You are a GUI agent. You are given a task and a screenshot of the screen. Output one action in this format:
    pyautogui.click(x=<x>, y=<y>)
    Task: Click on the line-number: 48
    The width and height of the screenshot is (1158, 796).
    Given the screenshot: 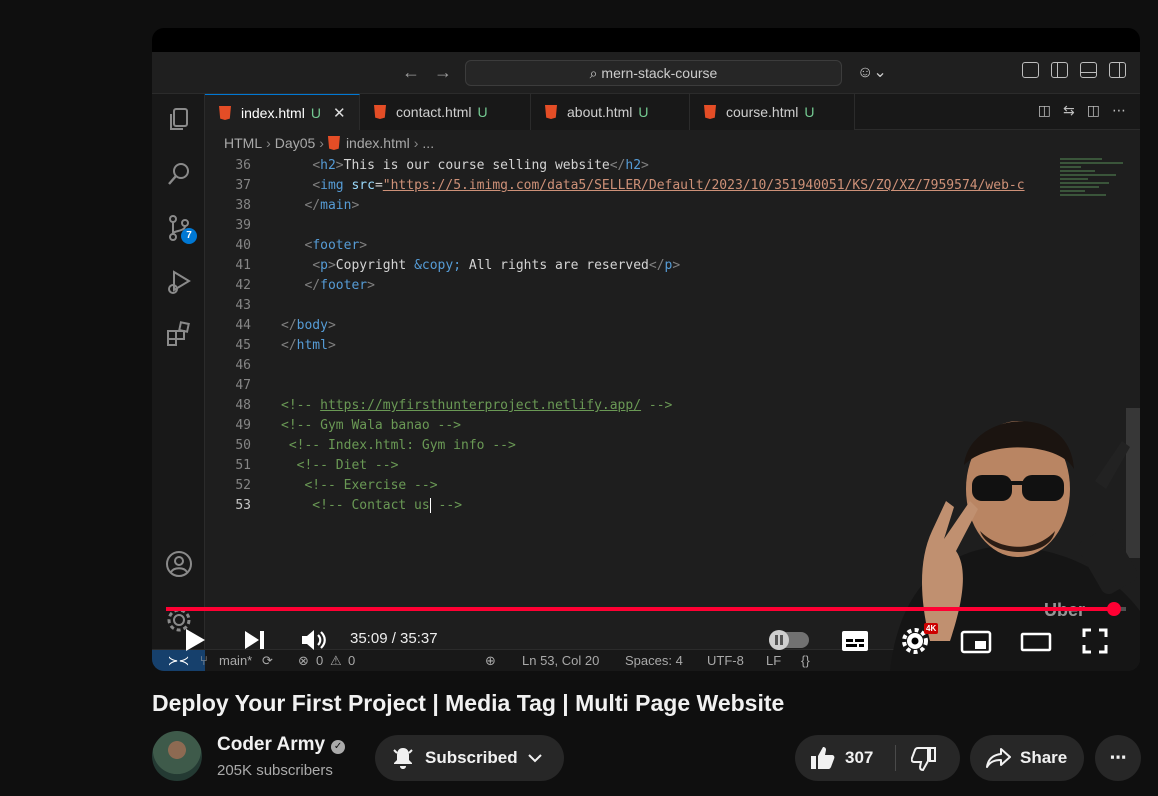 What is the action you would take?
    pyautogui.click(x=243, y=405)
    